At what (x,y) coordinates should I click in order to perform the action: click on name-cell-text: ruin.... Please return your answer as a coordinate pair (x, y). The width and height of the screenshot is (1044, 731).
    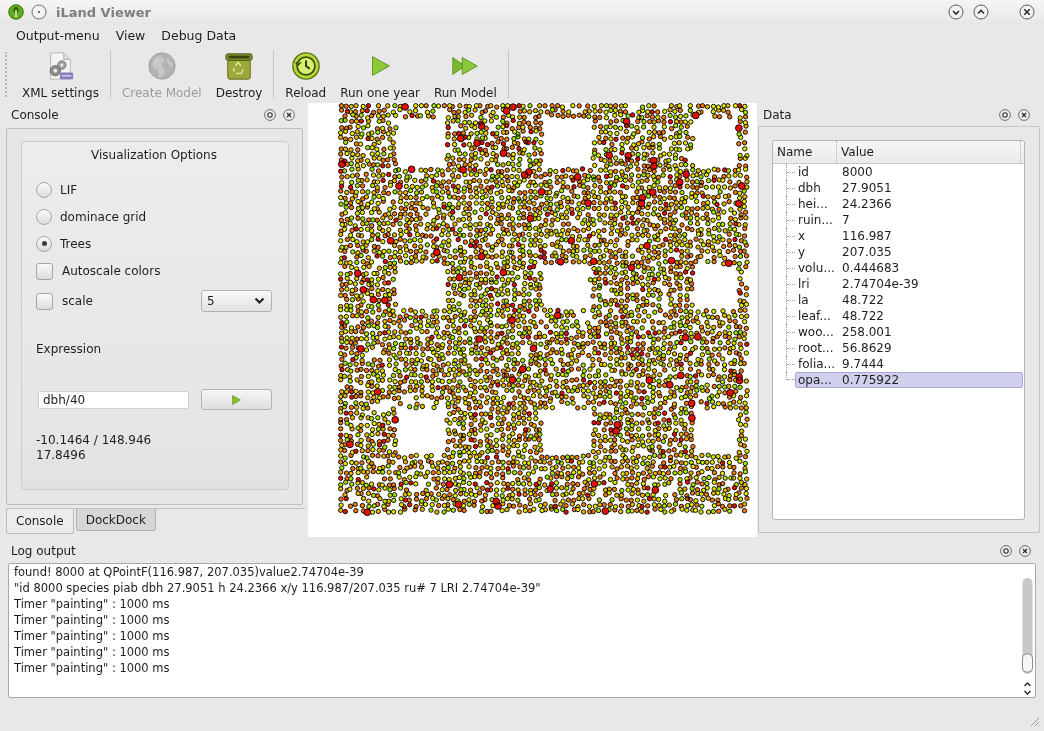
    Looking at the image, I should click on (815, 220).